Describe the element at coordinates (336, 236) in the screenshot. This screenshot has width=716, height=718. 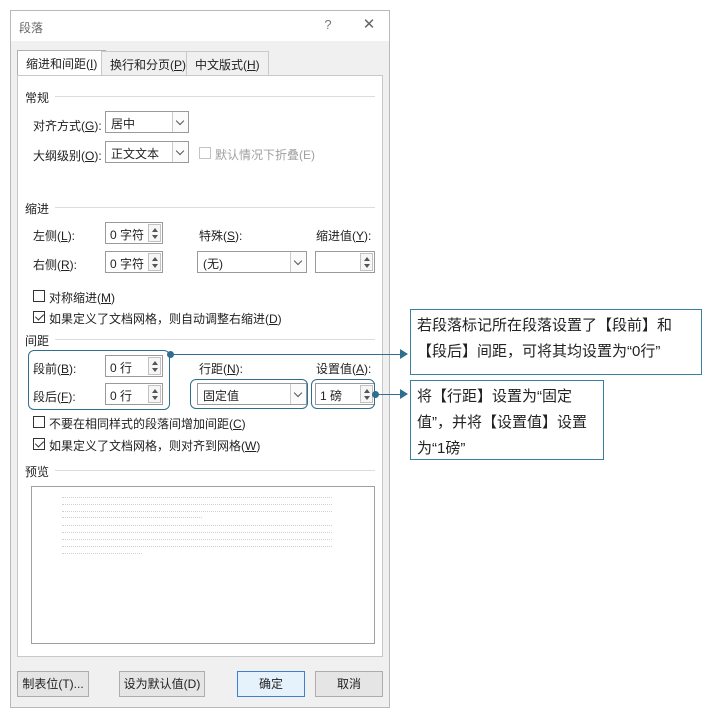
I see `label-text: 缩进值(` at that location.